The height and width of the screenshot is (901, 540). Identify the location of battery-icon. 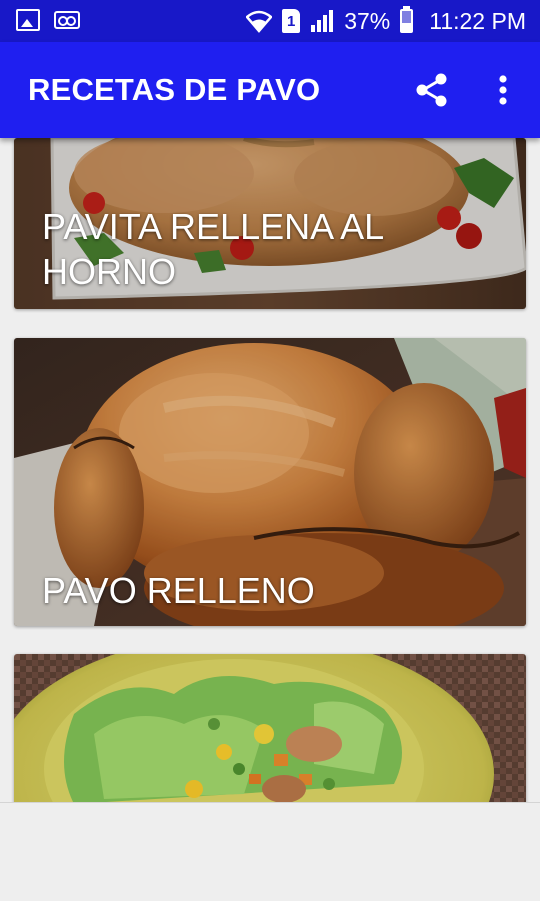
(407, 19).